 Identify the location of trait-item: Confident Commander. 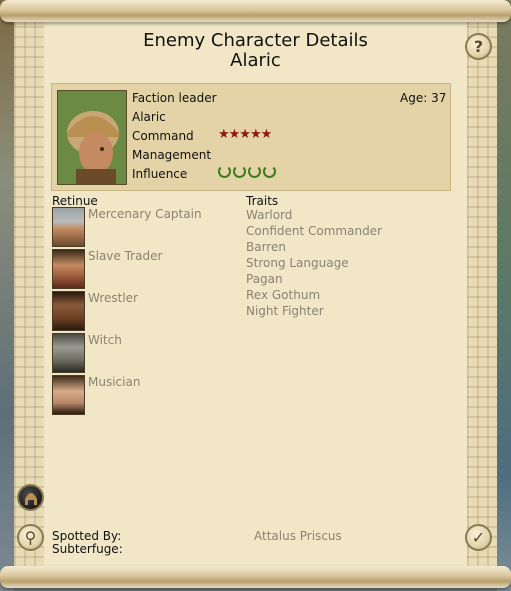
(314, 231).